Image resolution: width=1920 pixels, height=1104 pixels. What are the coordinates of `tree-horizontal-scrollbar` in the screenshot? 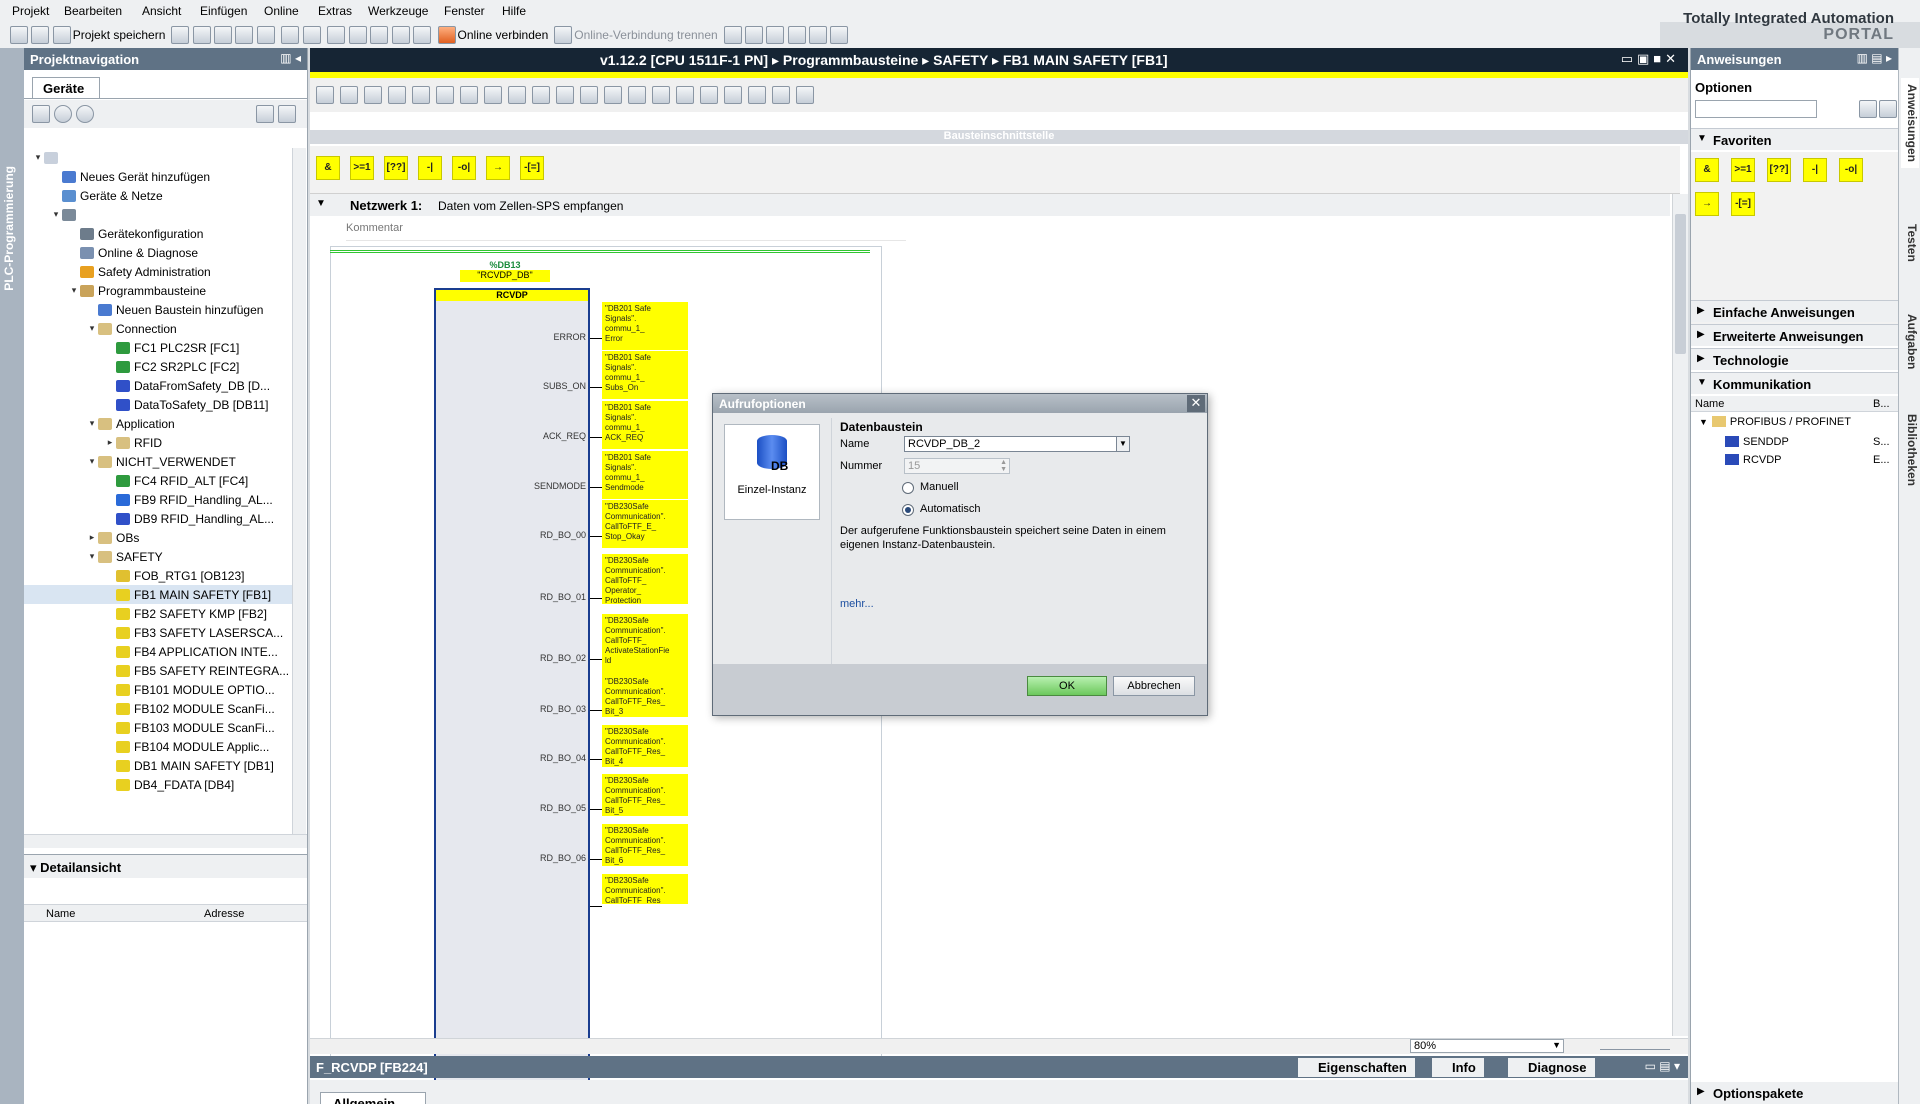 It's located at (165, 841).